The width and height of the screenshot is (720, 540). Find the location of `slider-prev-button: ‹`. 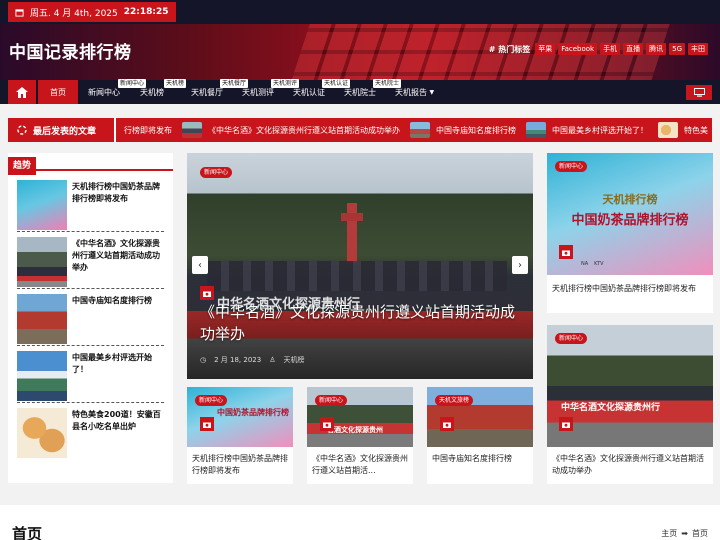

slider-prev-button: ‹ is located at coordinates (200, 265).